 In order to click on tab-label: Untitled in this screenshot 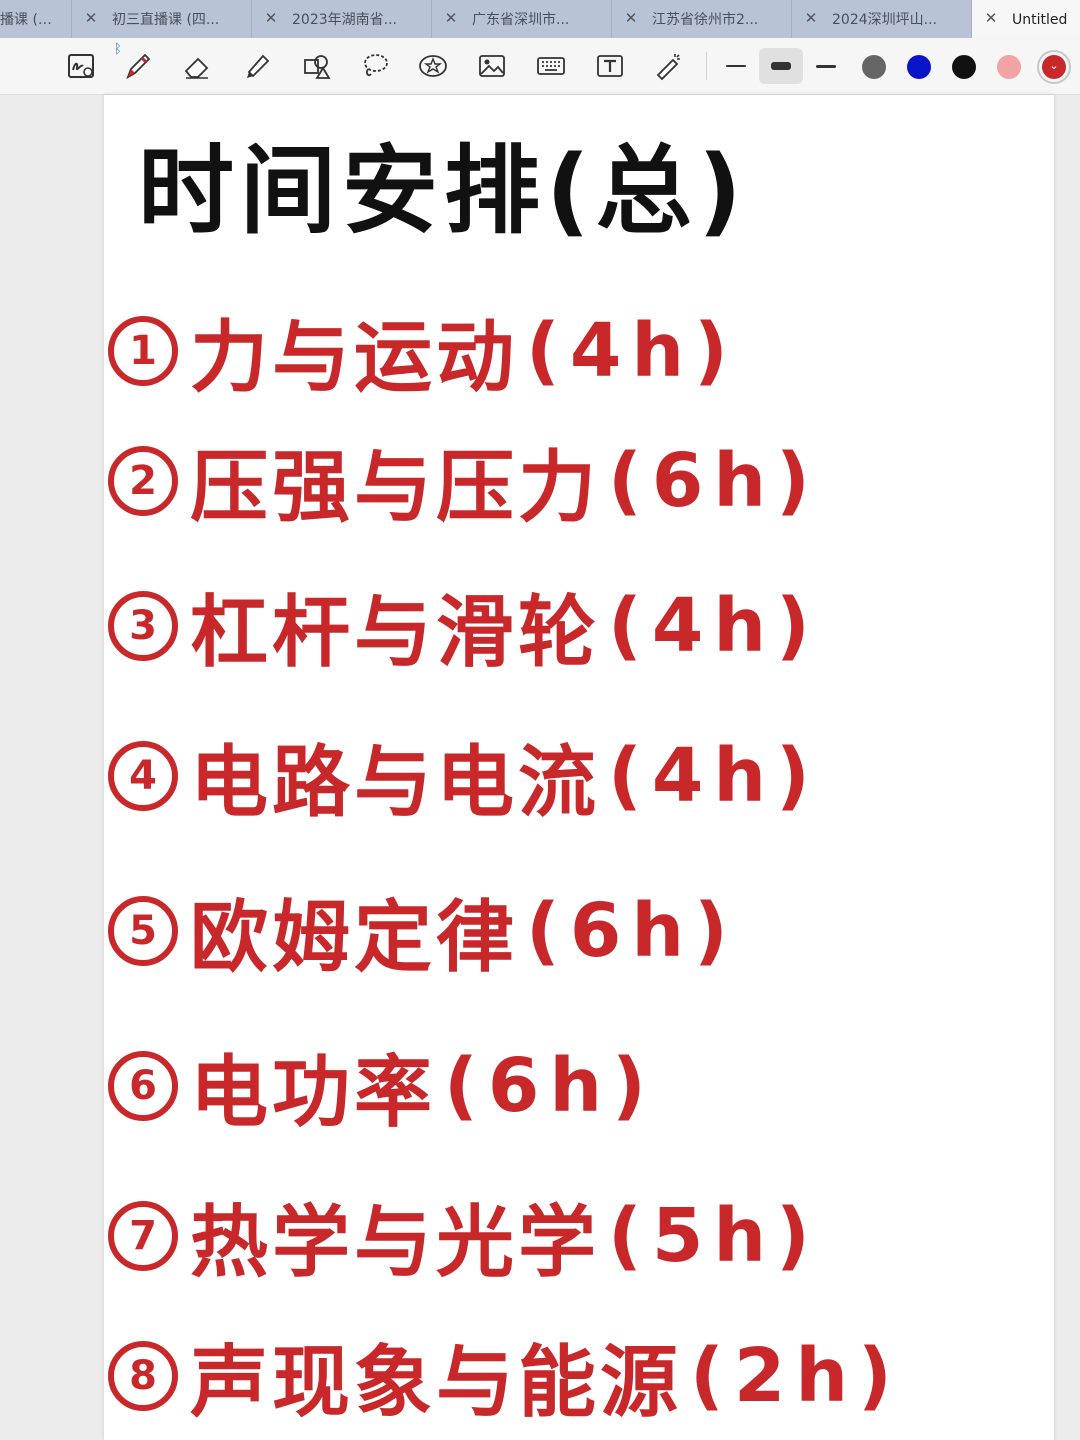, I will do `click(1040, 20)`.